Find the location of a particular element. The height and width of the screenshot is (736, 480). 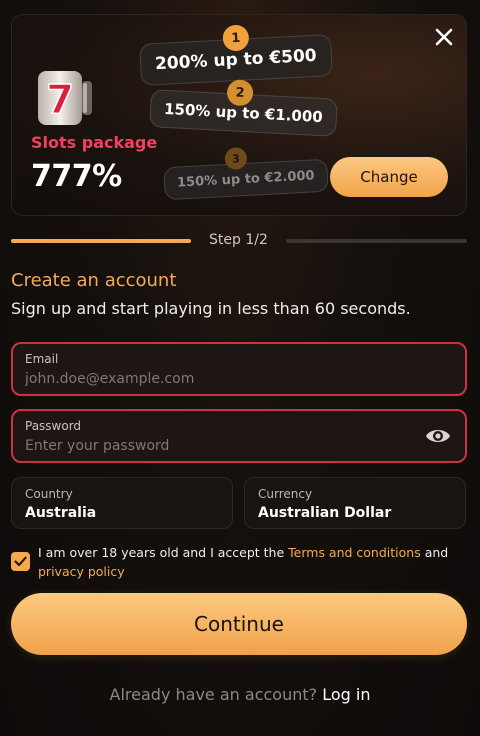

close-button is located at coordinates (444, 37).